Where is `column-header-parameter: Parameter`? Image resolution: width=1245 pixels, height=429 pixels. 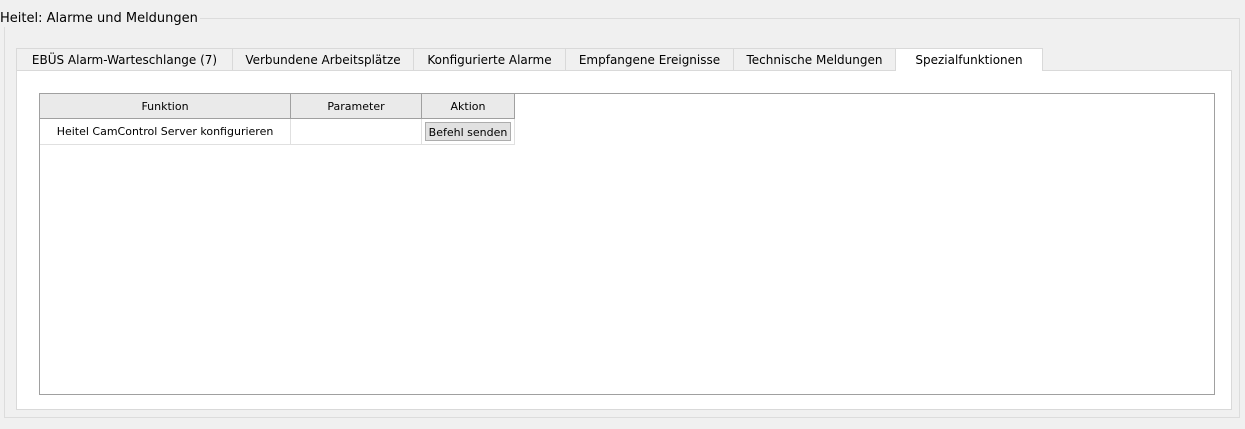 column-header-parameter: Parameter is located at coordinates (356, 106).